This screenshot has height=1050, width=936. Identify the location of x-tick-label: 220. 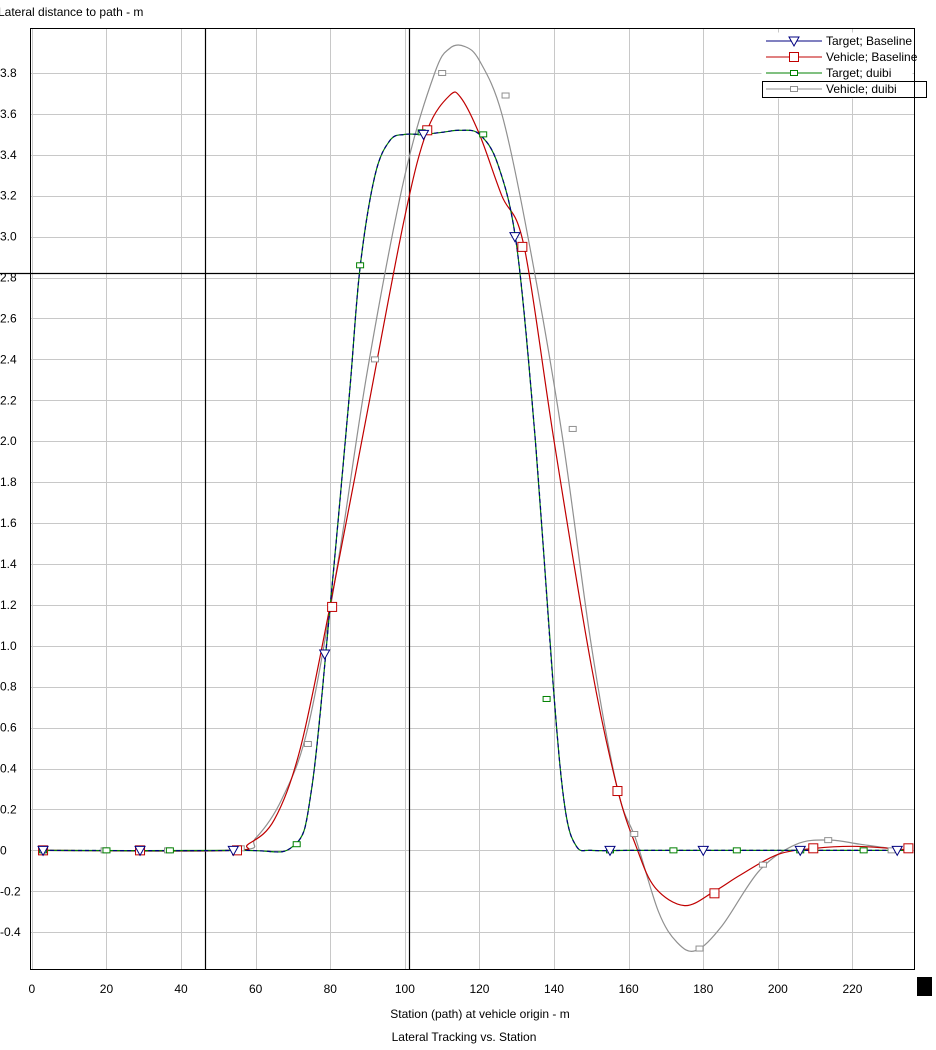
(852, 989).